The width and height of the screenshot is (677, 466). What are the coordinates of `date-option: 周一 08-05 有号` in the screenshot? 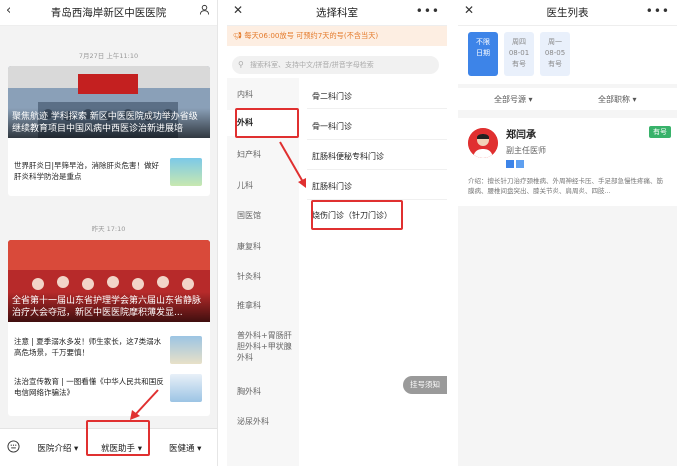 It's located at (555, 54).